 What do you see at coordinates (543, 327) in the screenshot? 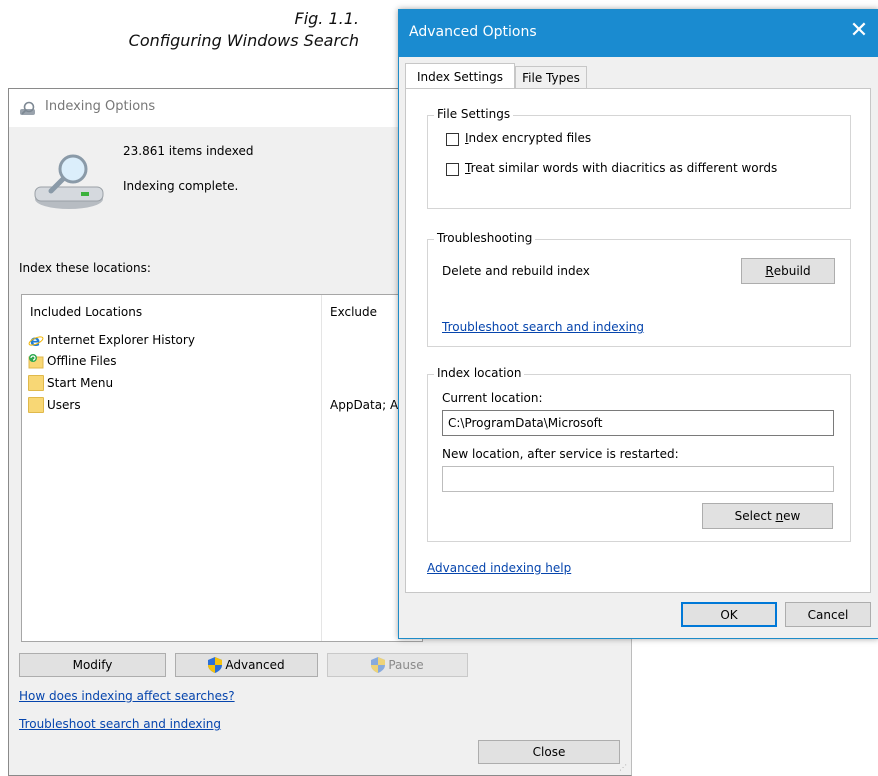
I see `troubleshoot-dialog-link: Troubleshoot search and indexing` at bounding box center [543, 327].